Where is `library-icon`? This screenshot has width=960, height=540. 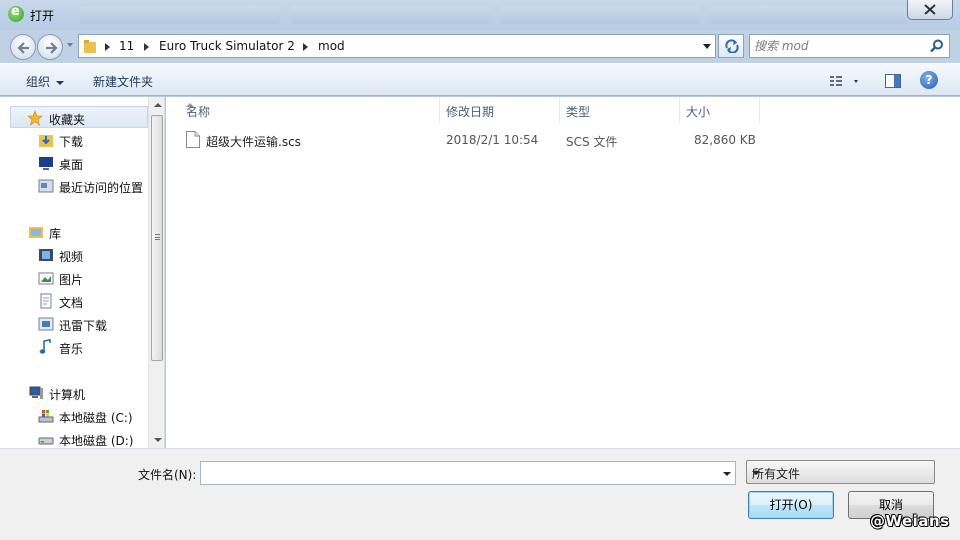
library-icon is located at coordinates (36, 232).